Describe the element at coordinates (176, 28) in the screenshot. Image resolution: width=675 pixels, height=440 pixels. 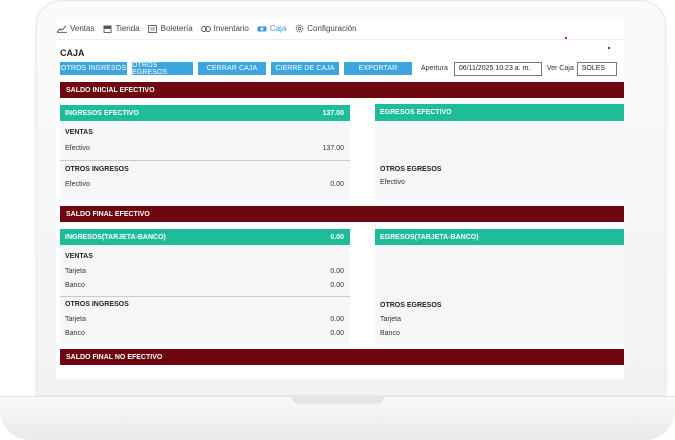
I see `nav-label: Boletería` at that location.